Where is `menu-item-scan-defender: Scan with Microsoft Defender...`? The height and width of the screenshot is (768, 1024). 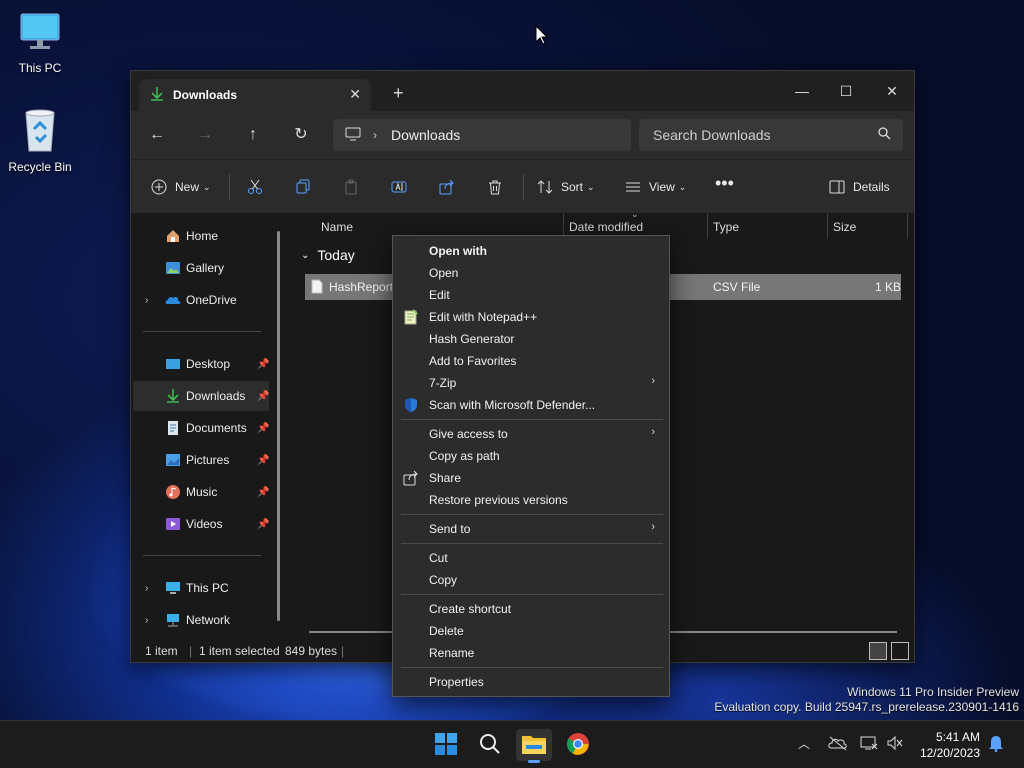 menu-item-scan-defender: Scan with Microsoft Defender... is located at coordinates (531, 405).